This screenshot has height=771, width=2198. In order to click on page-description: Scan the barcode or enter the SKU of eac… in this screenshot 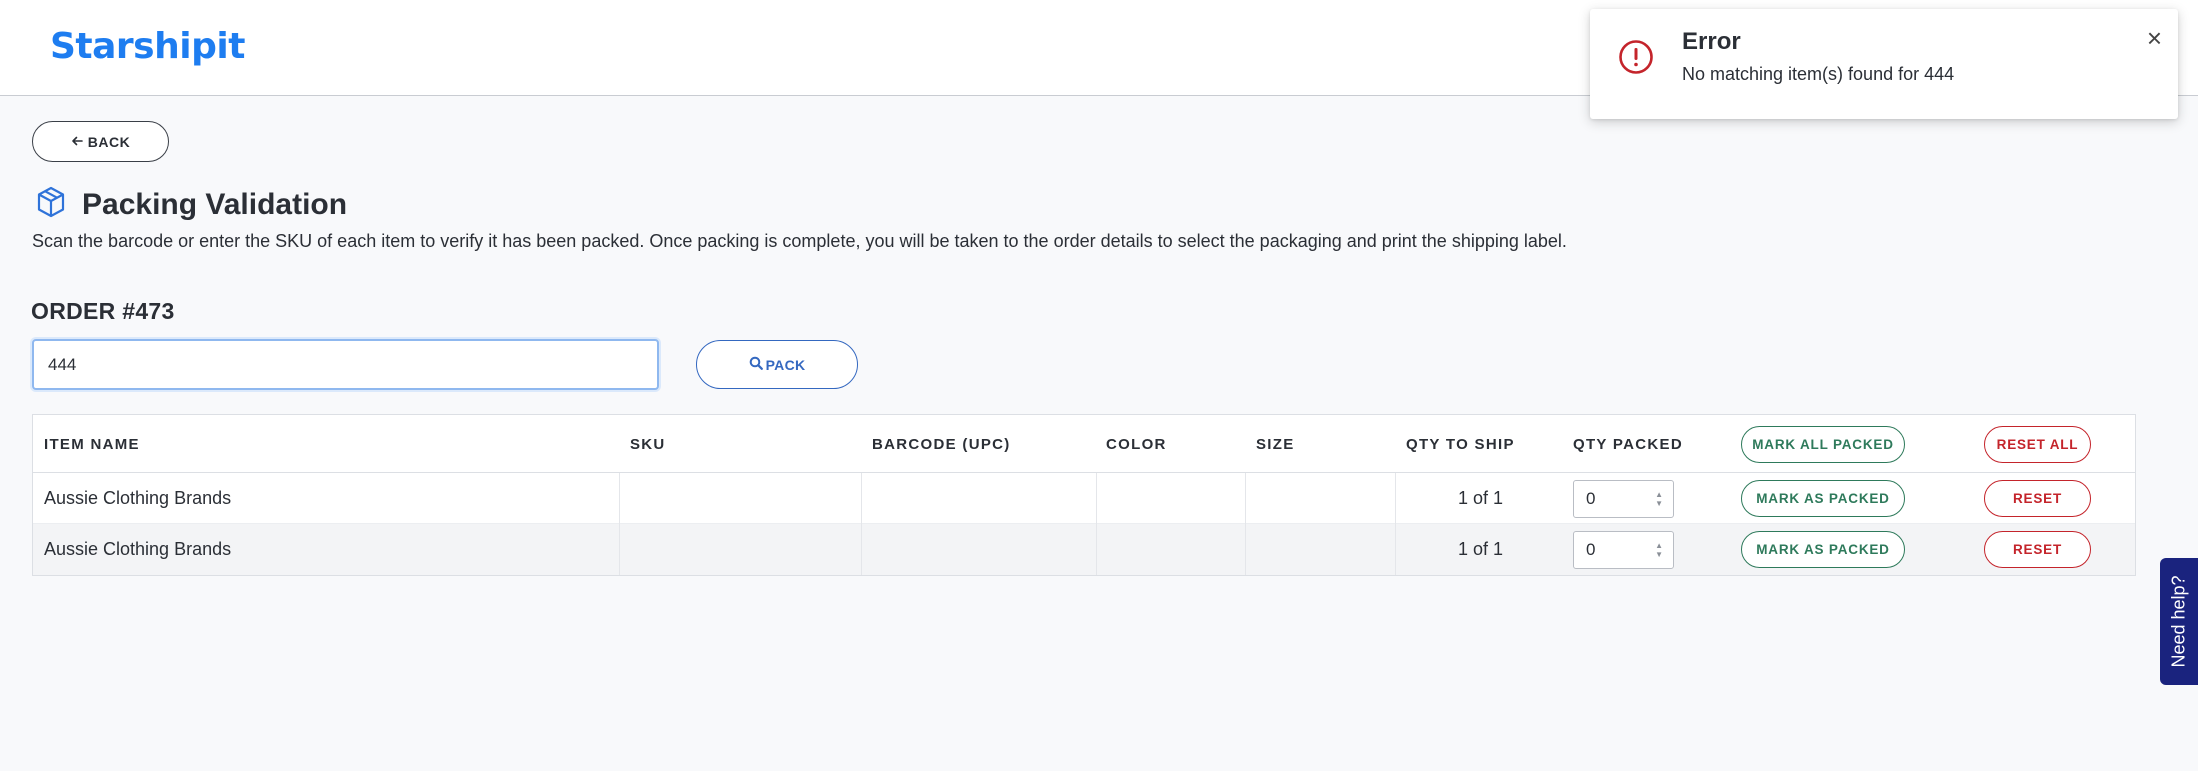, I will do `click(799, 241)`.